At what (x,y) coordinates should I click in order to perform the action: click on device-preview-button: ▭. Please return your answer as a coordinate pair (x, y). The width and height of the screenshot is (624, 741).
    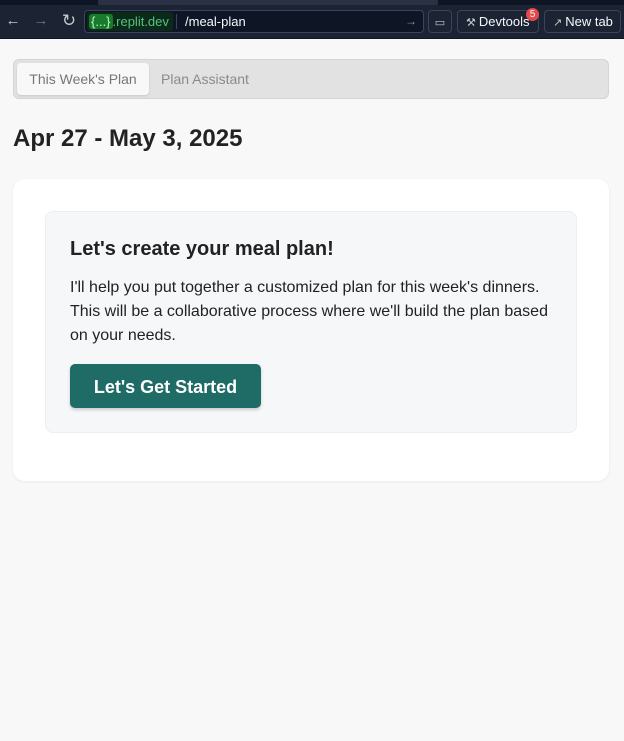
    Looking at the image, I should click on (440, 21).